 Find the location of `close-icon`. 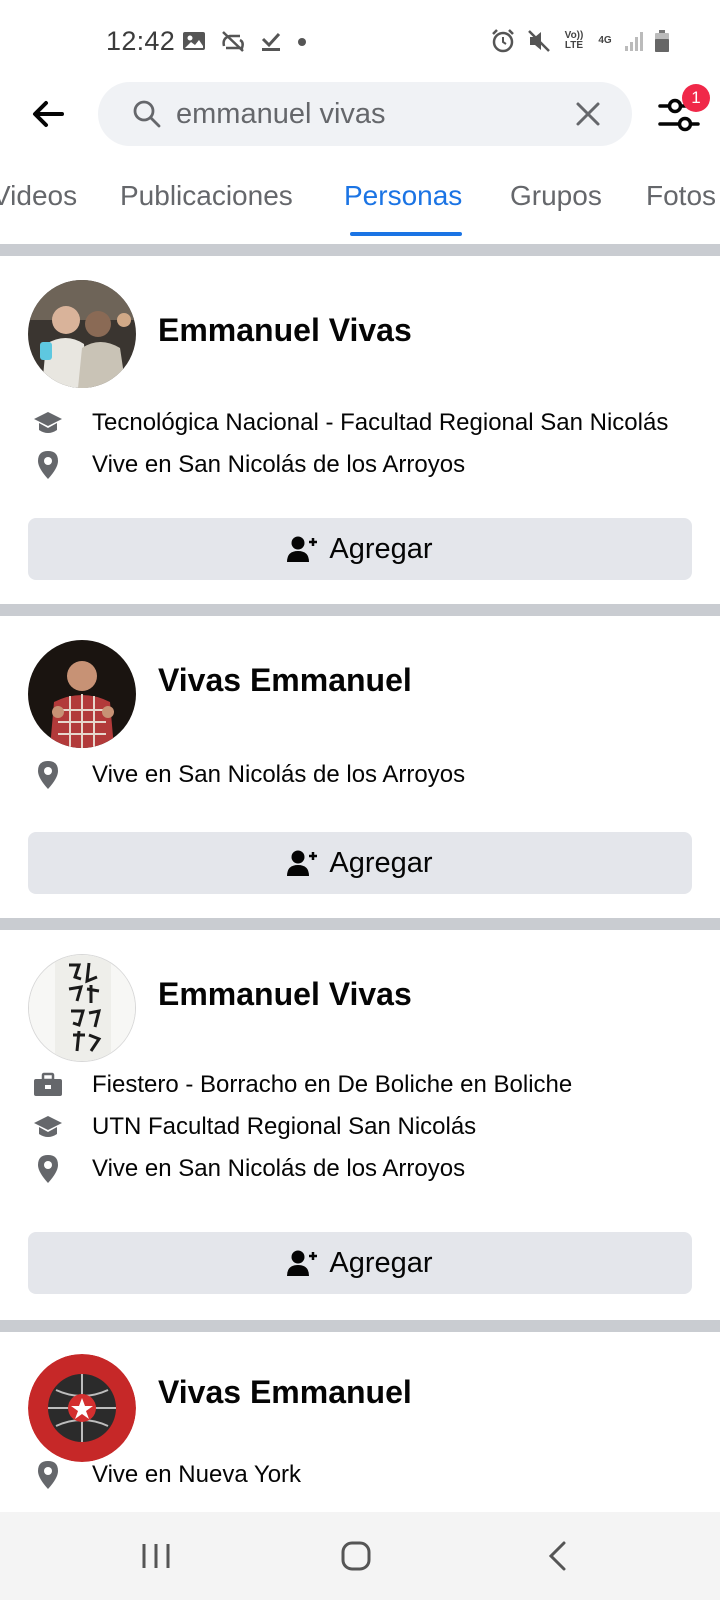

close-icon is located at coordinates (588, 114).